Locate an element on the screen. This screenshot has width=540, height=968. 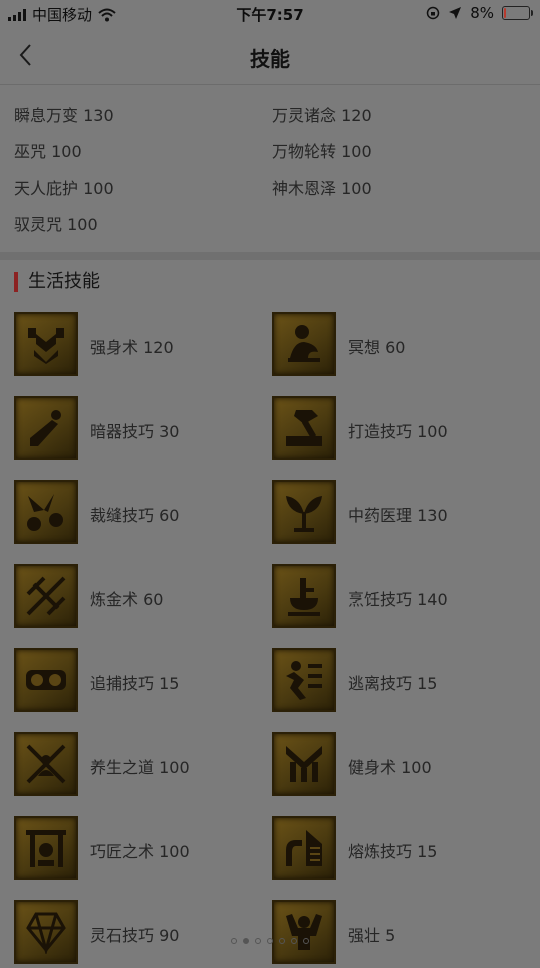
stat-item: 神木恩泽 100 is located at coordinates (322, 188).